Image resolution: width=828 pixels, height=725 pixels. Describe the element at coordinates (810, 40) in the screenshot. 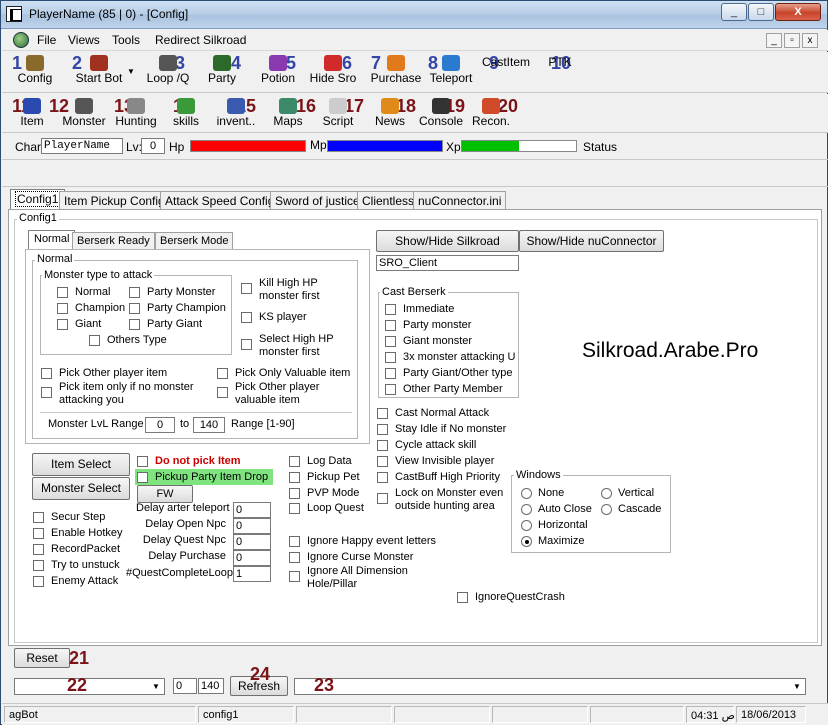

I see `mdi-close-button: x` at that location.